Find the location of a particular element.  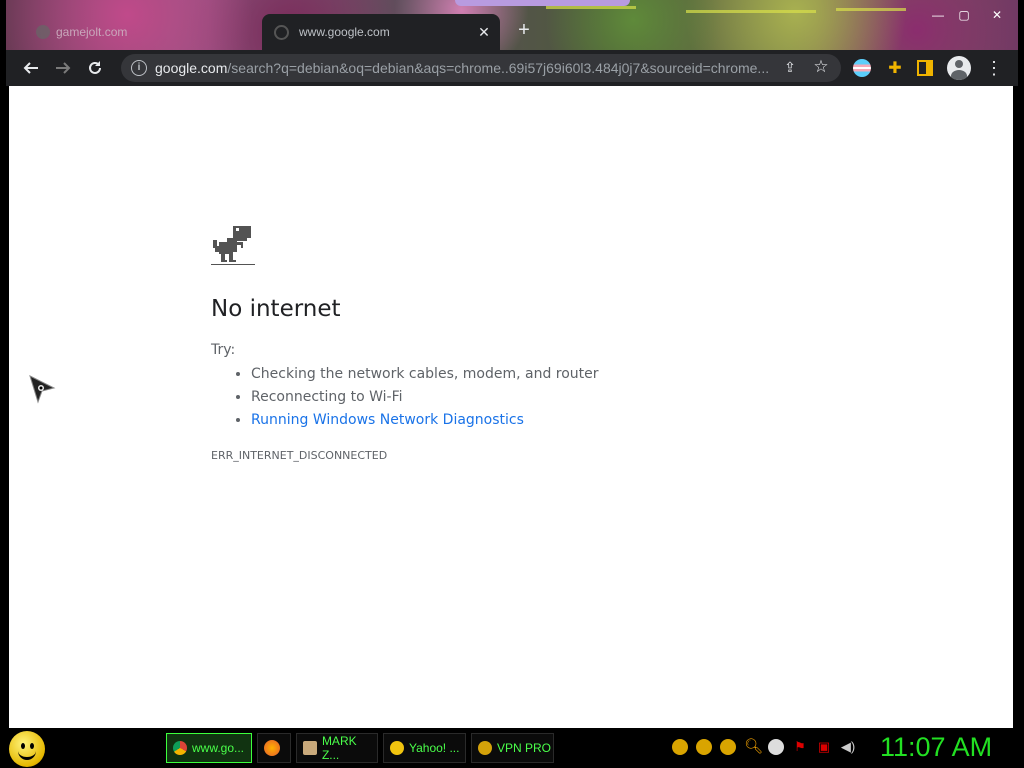

profile-avatar-icon is located at coordinates (959, 68).